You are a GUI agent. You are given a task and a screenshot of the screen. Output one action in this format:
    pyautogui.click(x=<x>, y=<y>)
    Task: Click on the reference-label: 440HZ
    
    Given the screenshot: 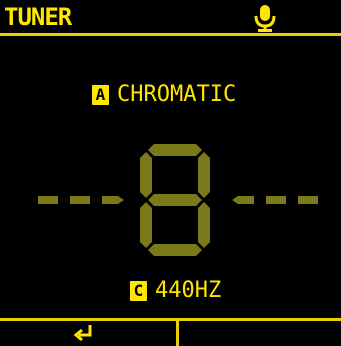 What is the action you would take?
    pyautogui.click(x=188, y=290)
    